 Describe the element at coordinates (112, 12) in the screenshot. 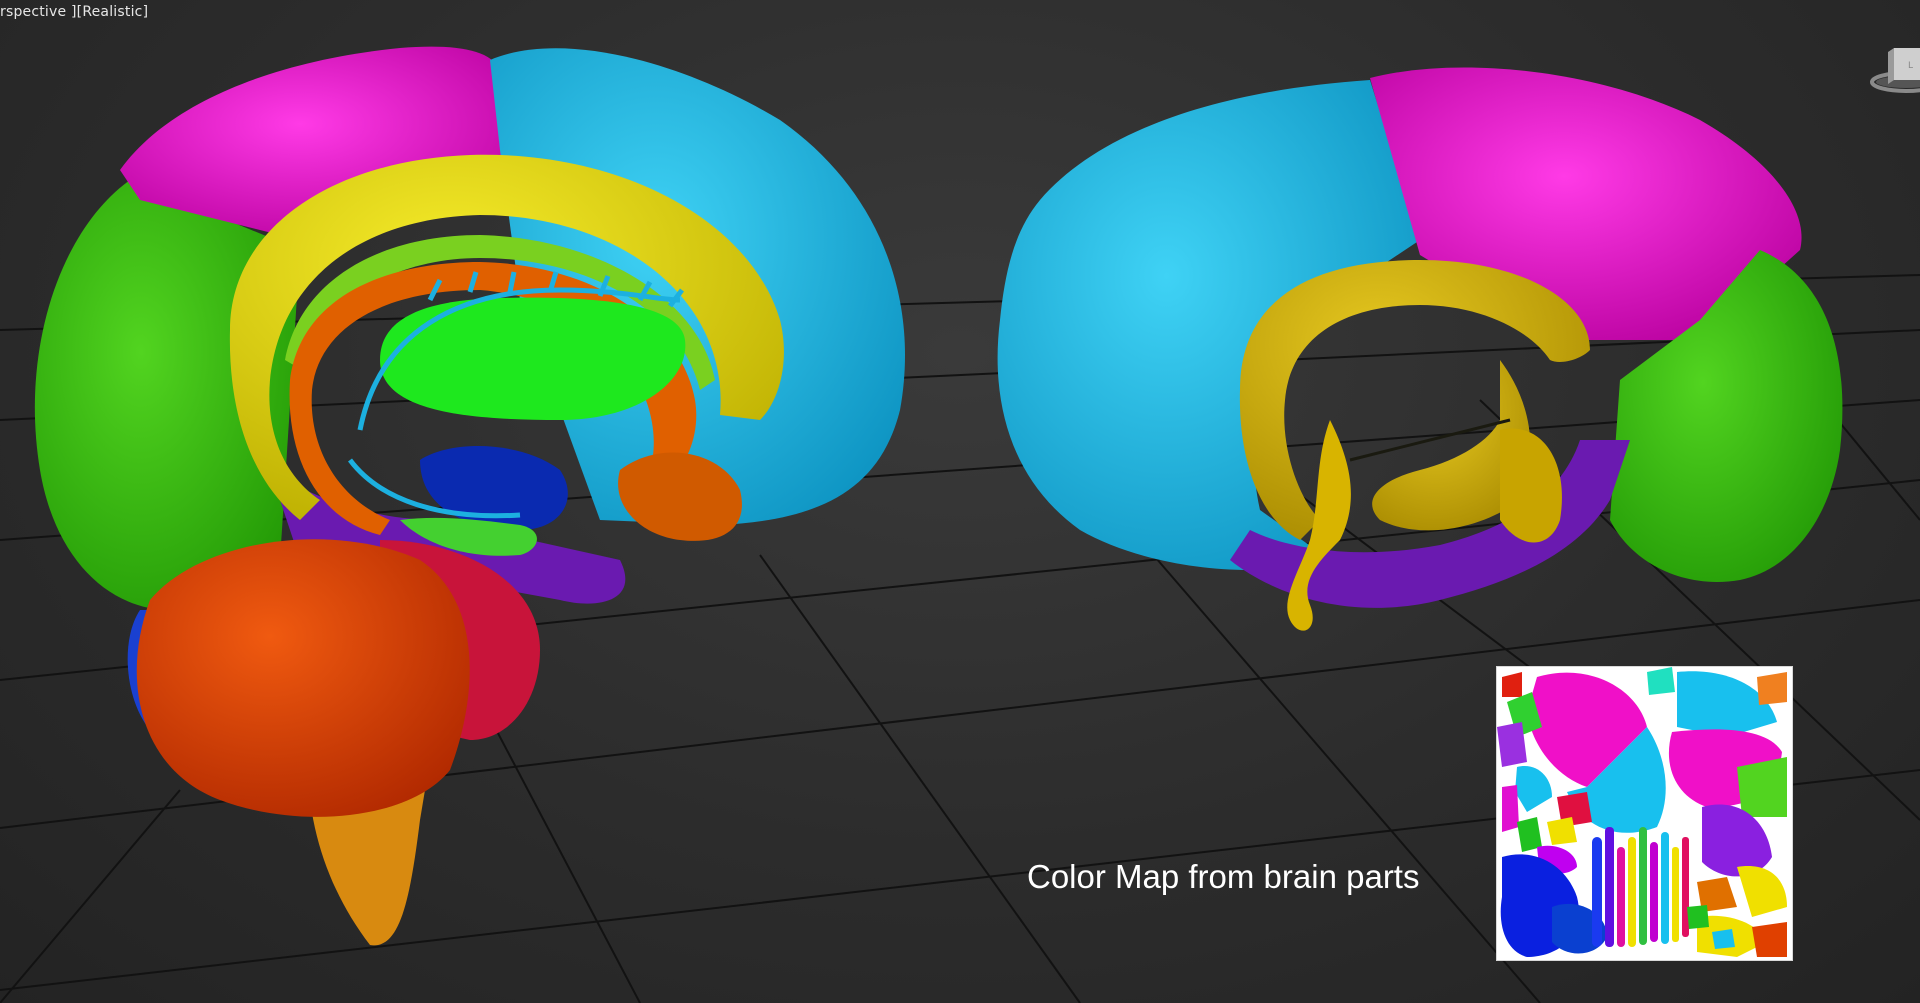

I see `viewport-shading-label: Realistic` at that location.